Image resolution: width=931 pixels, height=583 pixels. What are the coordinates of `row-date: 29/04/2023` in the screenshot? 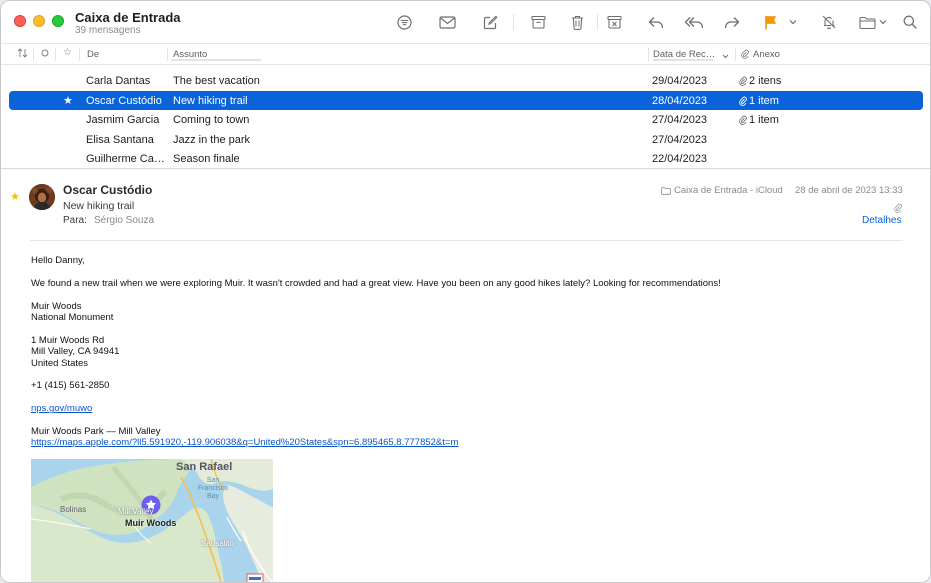 It's located at (680, 81).